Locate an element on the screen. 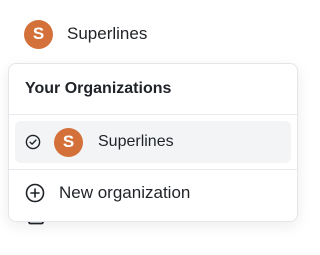 This screenshot has width=320, height=255. check-circle-icon is located at coordinates (33, 142).